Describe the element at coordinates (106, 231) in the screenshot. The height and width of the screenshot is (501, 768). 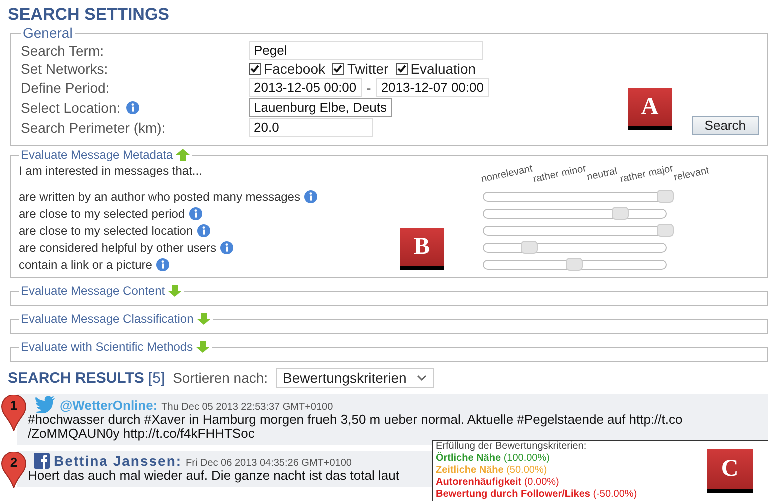
I see `criterion-label: are close to my selected location` at that location.